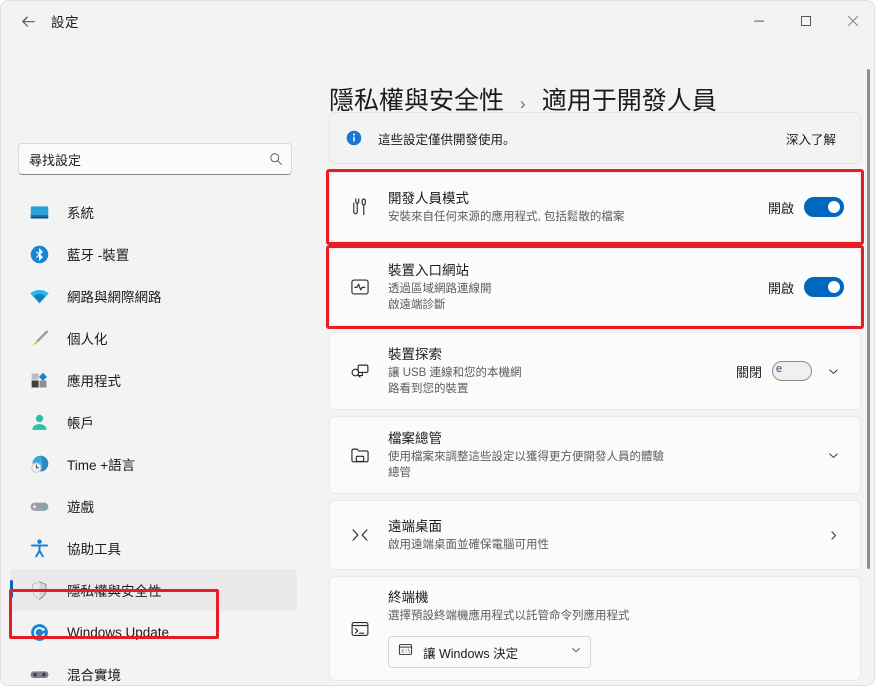  What do you see at coordinates (153, 464) in the screenshot?
I see `sidebar-item-time-language: Time +語言` at bounding box center [153, 464].